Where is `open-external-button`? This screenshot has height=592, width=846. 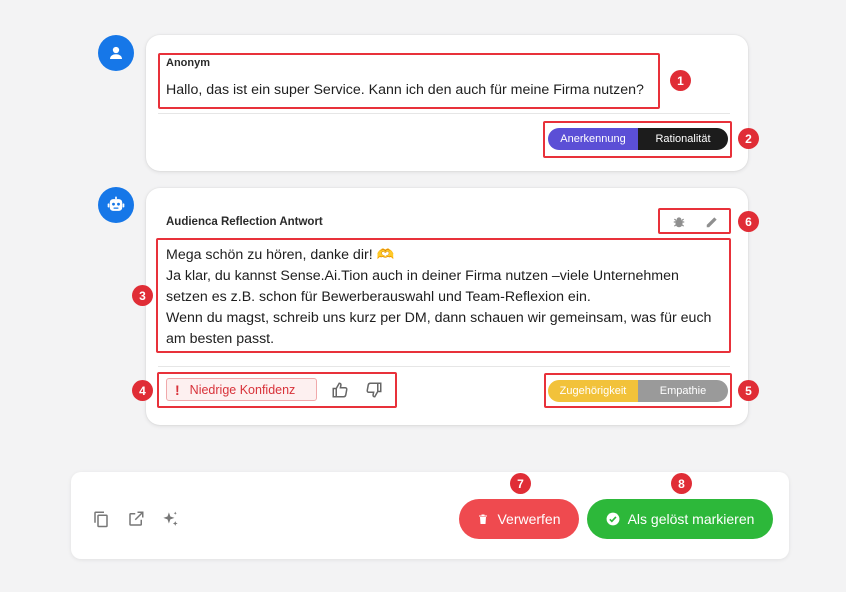 open-external-button is located at coordinates (136, 519).